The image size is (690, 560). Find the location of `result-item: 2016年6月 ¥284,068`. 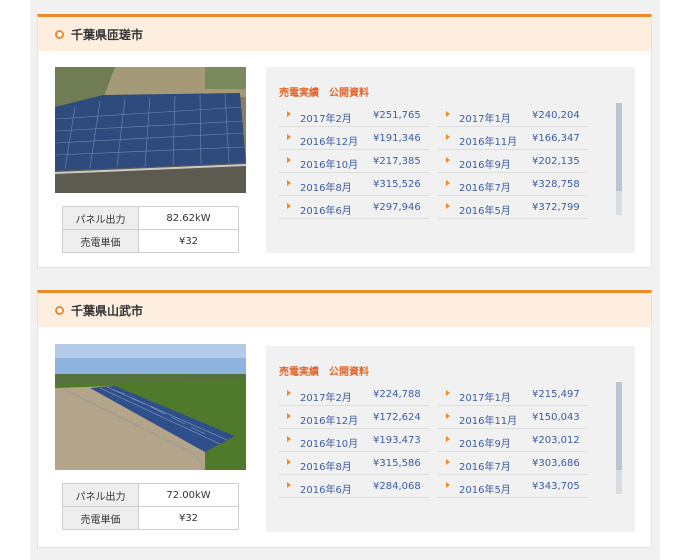

result-item: 2016年6月 ¥284,068 is located at coordinates (354, 487).